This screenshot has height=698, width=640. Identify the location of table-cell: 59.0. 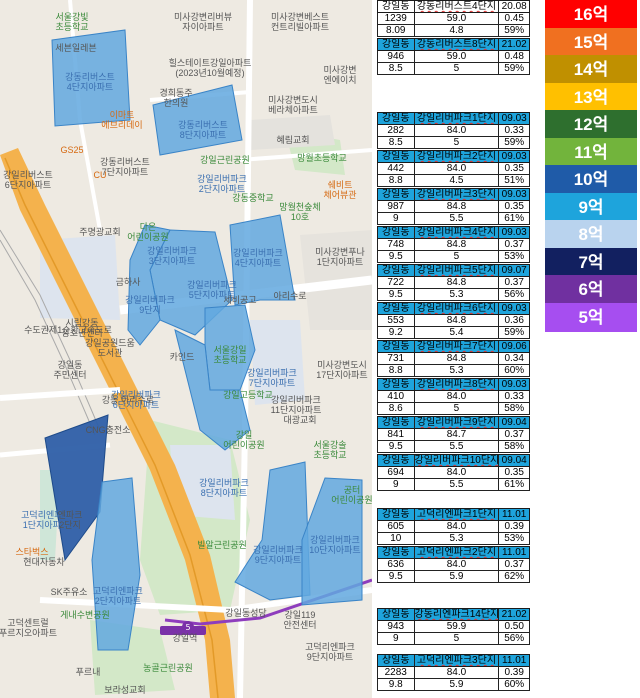
(457, 56).